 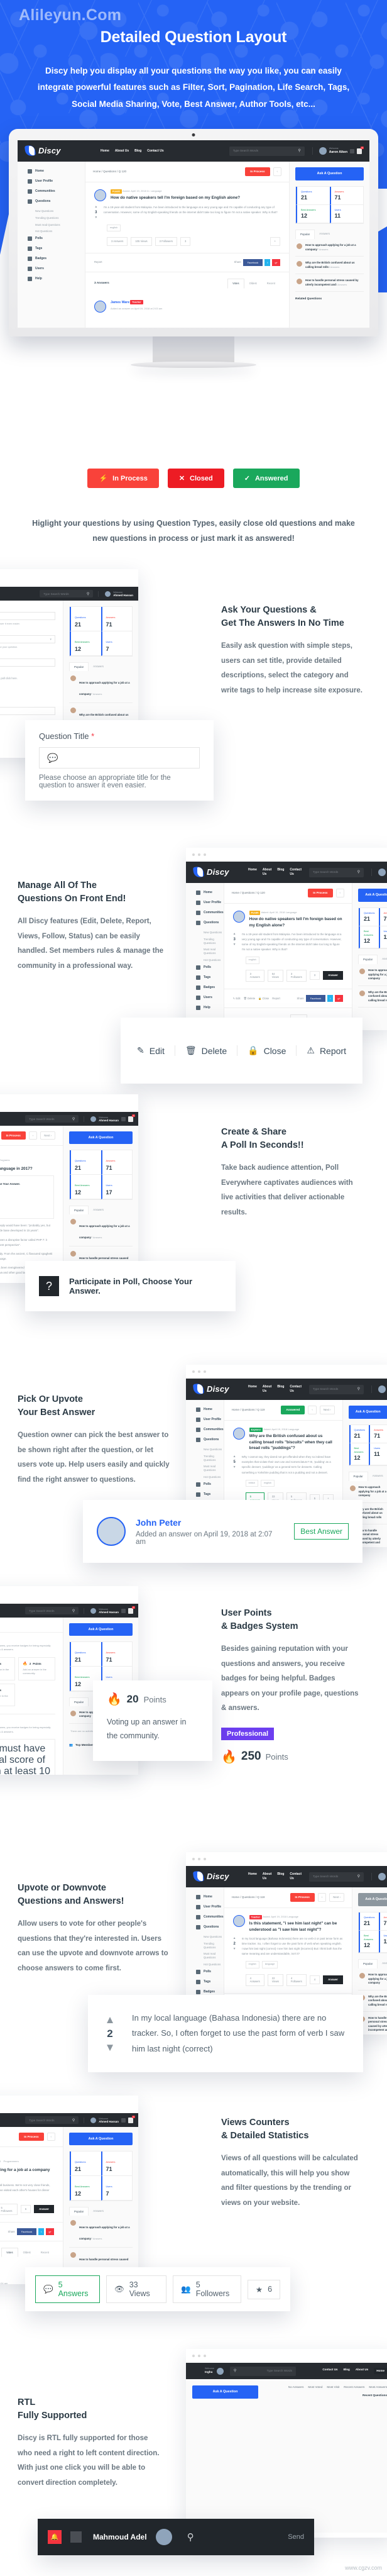 What do you see at coordinates (333, 2387) in the screenshot?
I see `filter-most-visit: Most Visit` at bounding box center [333, 2387].